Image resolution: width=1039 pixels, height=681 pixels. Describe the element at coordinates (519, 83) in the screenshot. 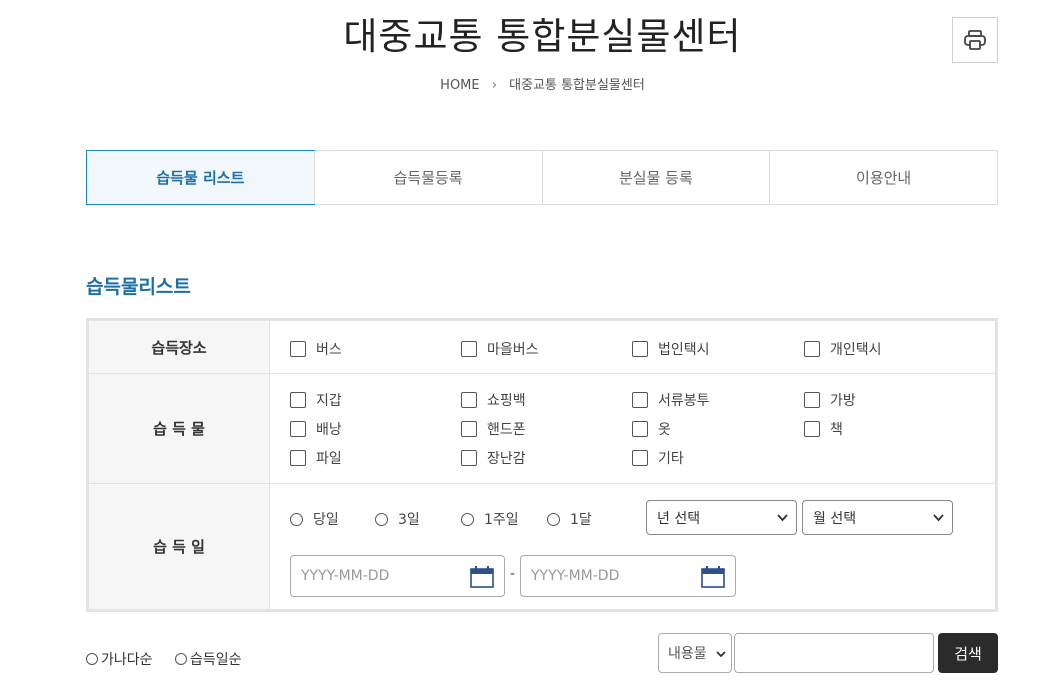

I see `breadcrumb: HOME › 대중교통 통합분실물센터` at that location.